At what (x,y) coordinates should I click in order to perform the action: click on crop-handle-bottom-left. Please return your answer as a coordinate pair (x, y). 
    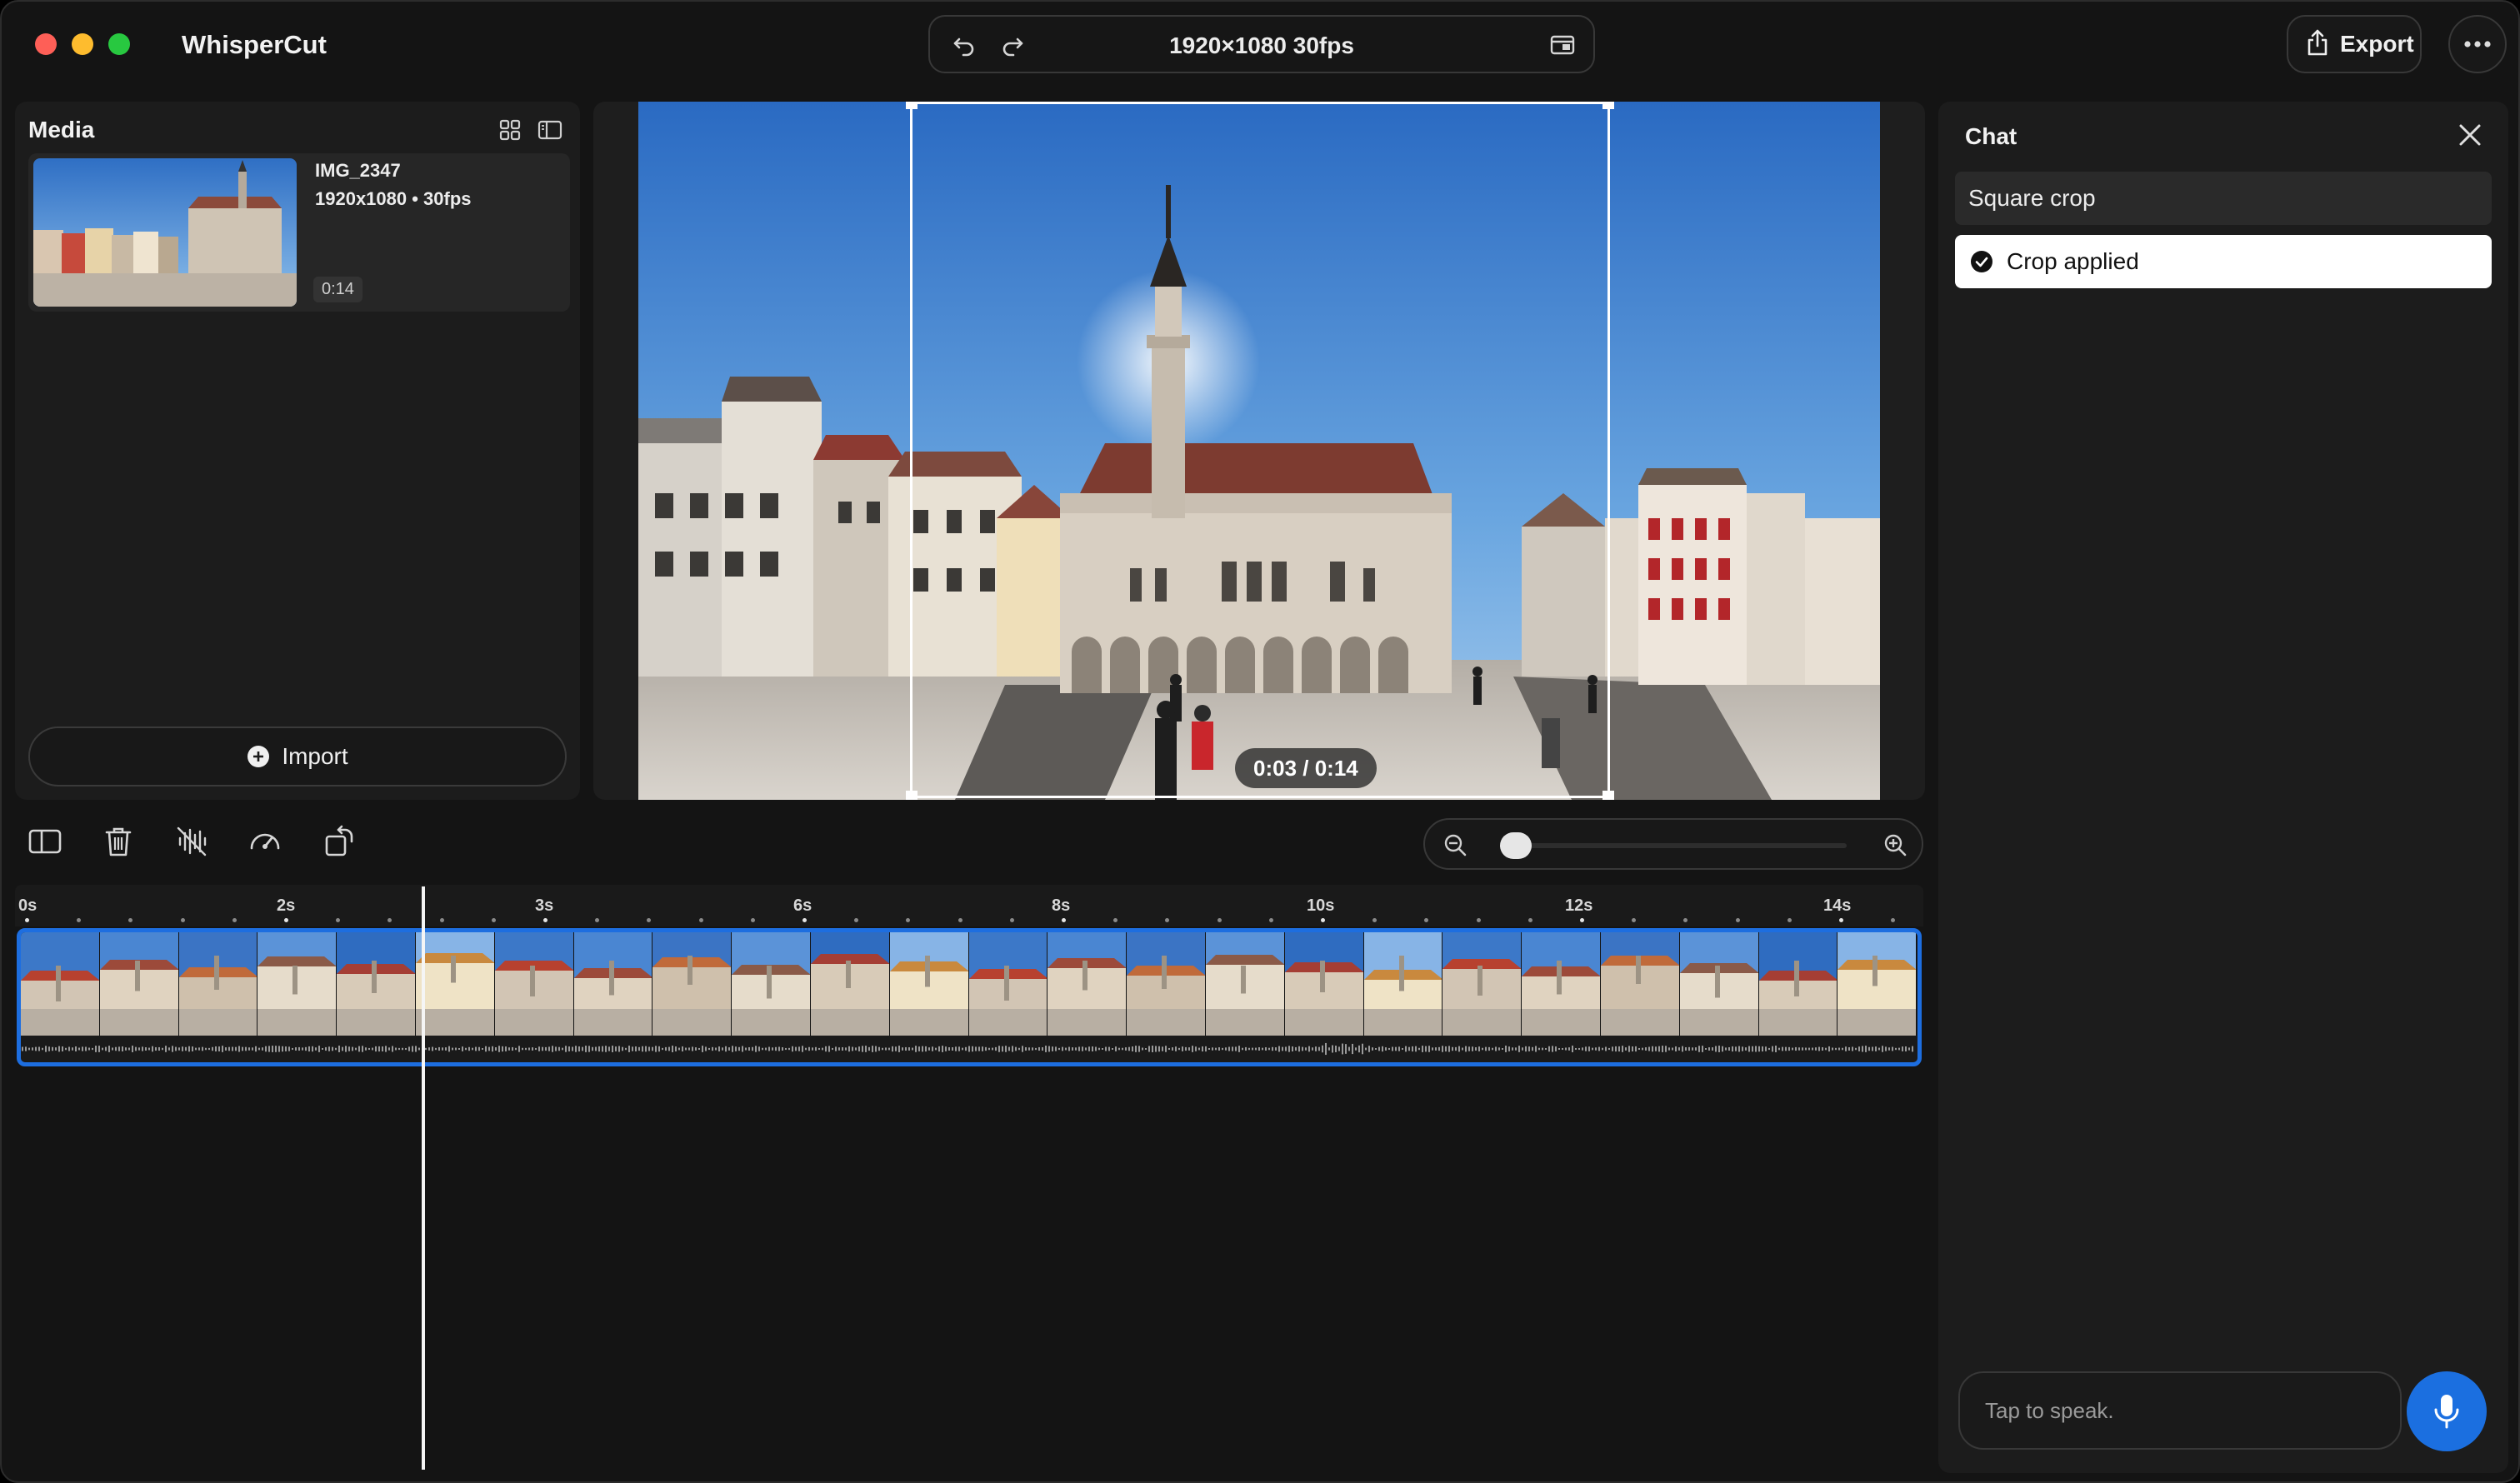
    Looking at the image, I should click on (912, 796).